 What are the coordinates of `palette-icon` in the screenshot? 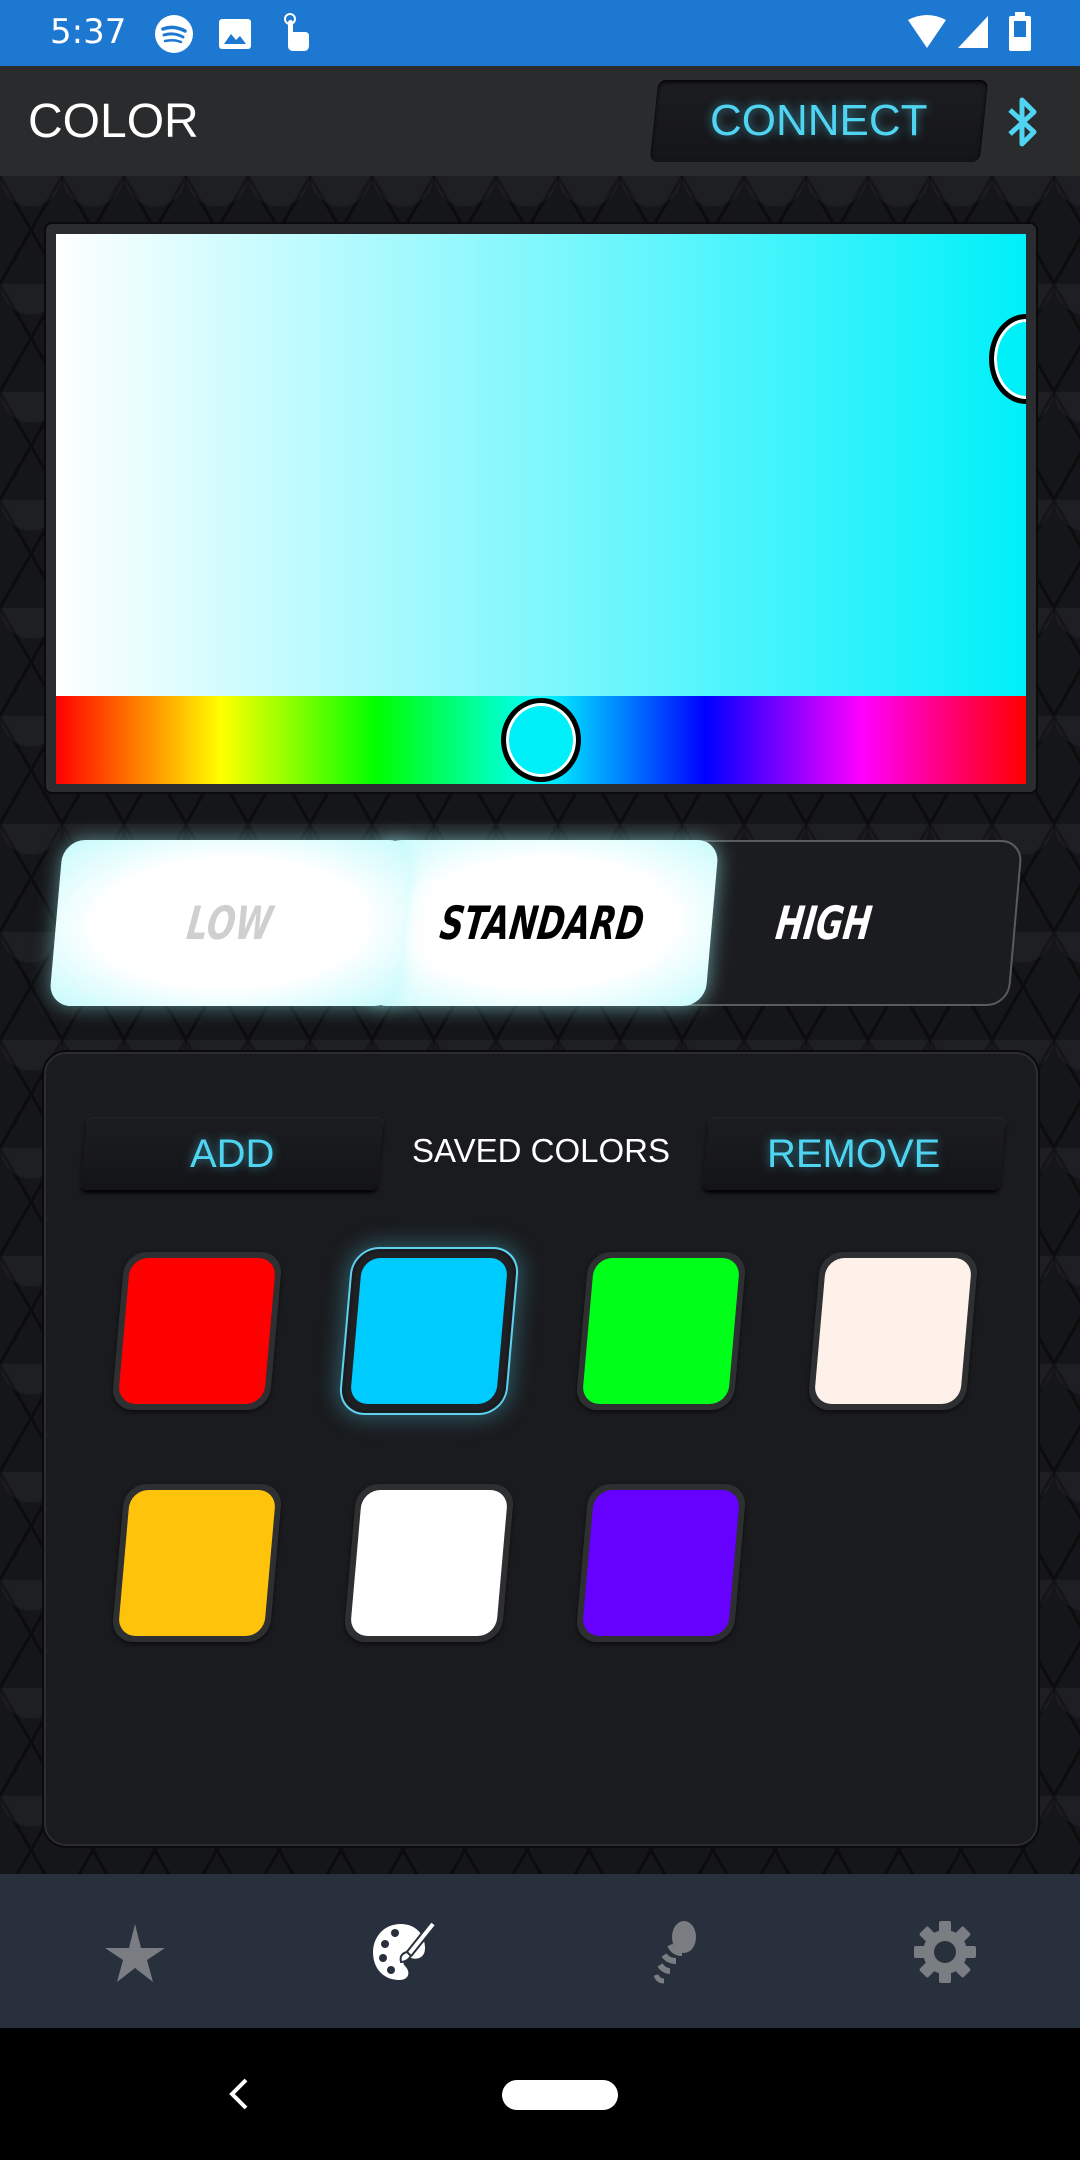 It's located at (405, 1950).